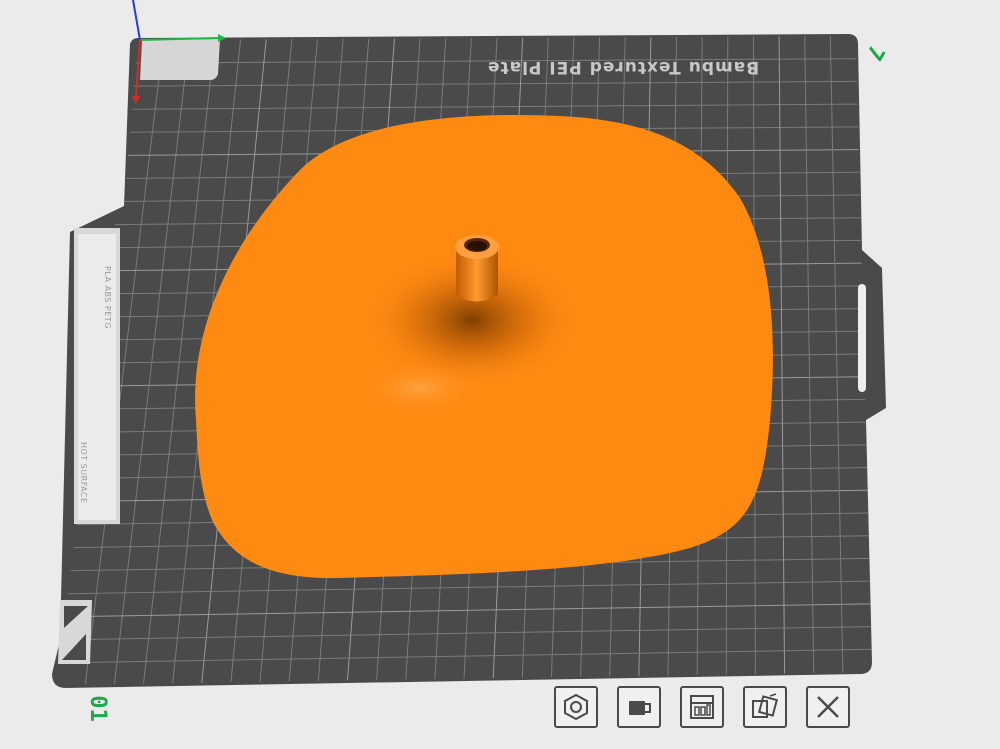 Image resolution: width=1000 pixels, height=749 pixels. I want to click on lock-plate-icon, so click(640, 708).